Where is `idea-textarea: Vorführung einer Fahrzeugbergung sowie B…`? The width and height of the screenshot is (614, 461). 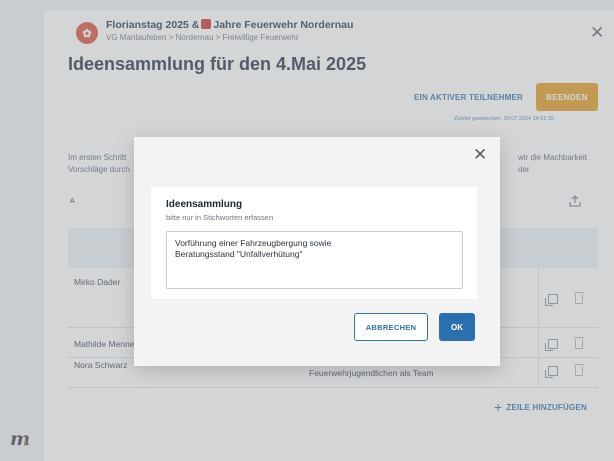
idea-textarea: Vorführung einer Fahrzeugbergung sowie B… is located at coordinates (314, 260).